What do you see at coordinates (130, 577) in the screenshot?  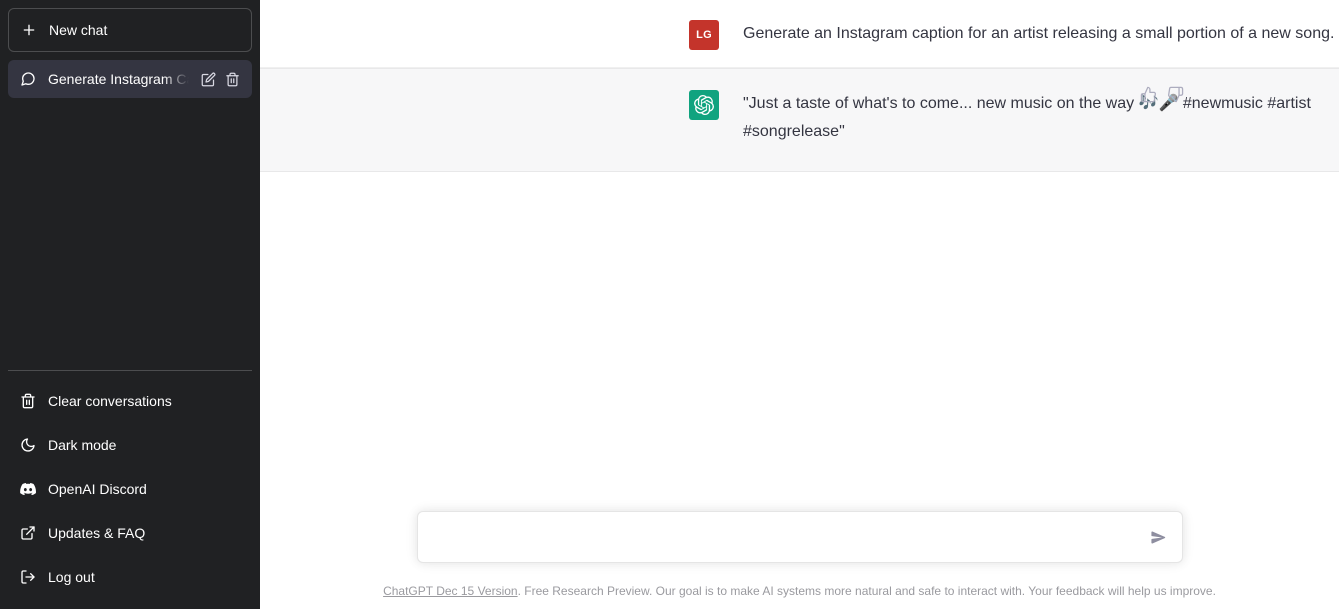 I see `sidebar-item-log-out: Log out` at bounding box center [130, 577].